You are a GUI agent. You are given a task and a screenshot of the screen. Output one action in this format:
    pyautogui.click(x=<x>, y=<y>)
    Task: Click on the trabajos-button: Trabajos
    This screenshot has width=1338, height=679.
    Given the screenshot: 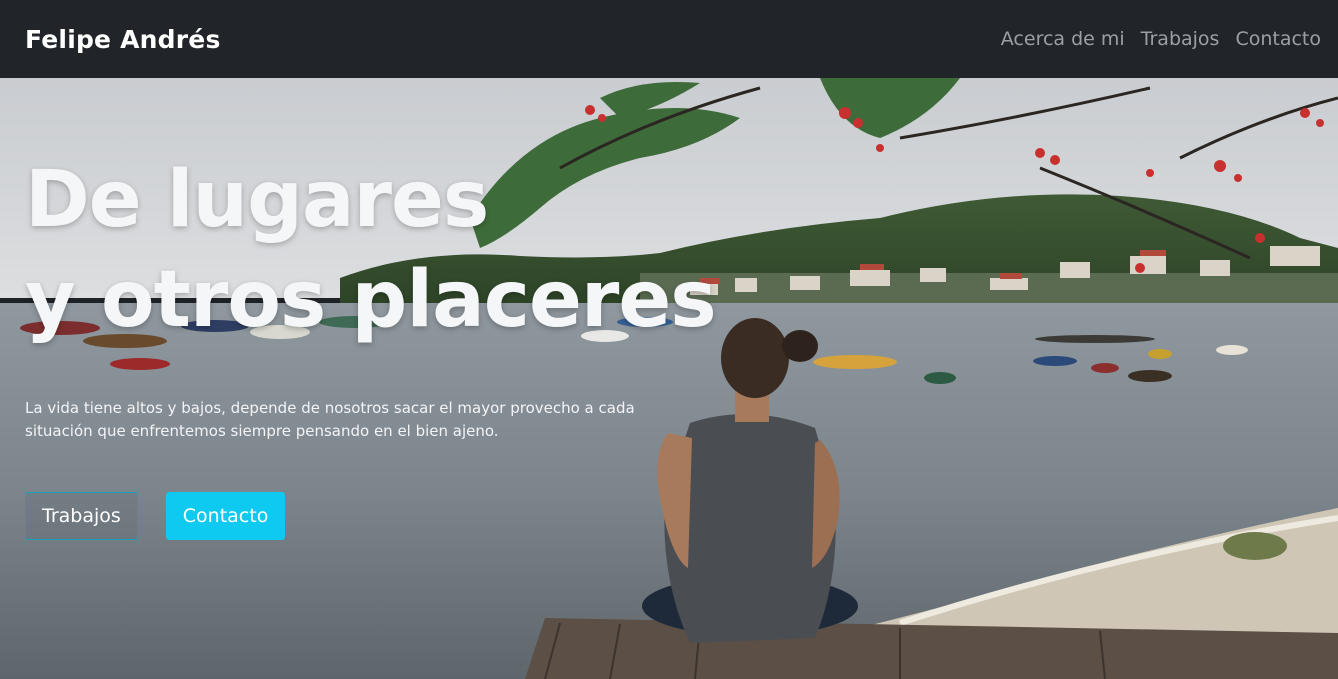 What is the action you would take?
    pyautogui.click(x=81, y=516)
    